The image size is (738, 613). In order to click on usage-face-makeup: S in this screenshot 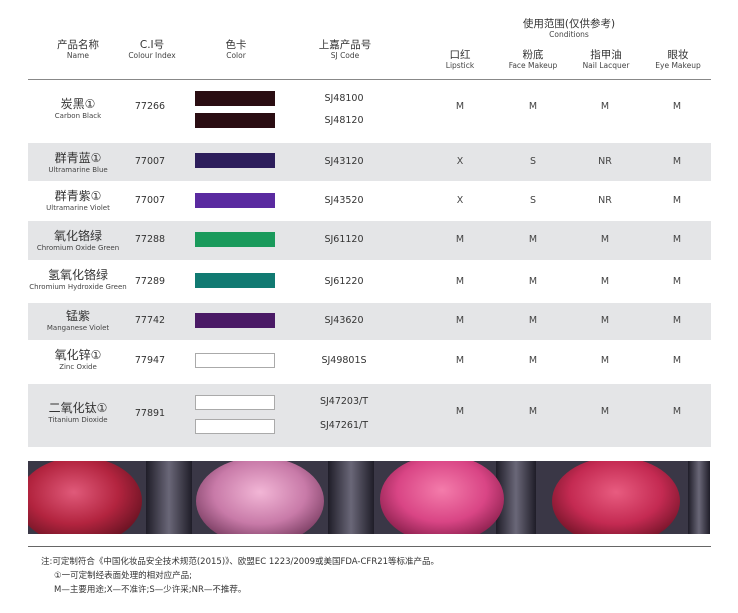, I will do `click(533, 161)`.